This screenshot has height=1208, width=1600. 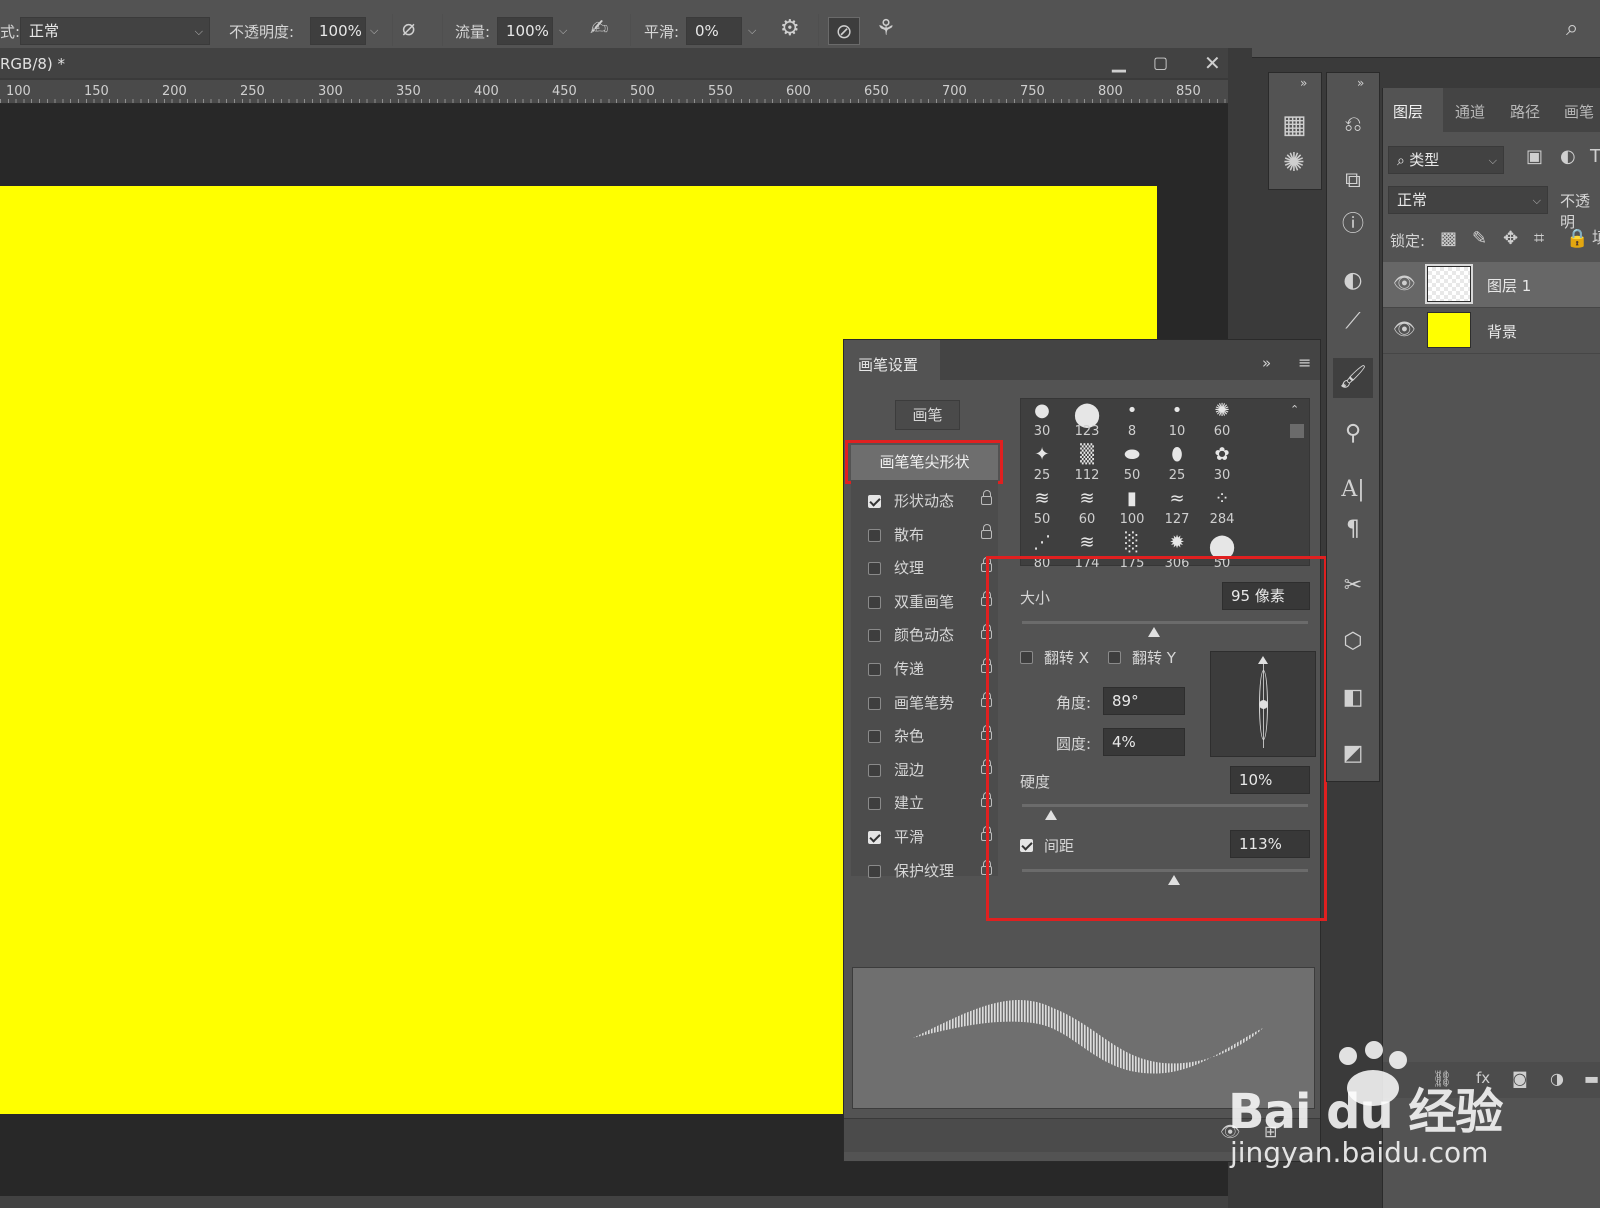 What do you see at coordinates (1177, 508) in the screenshot?
I see `brush-preset: ≈127` at bounding box center [1177, 508].